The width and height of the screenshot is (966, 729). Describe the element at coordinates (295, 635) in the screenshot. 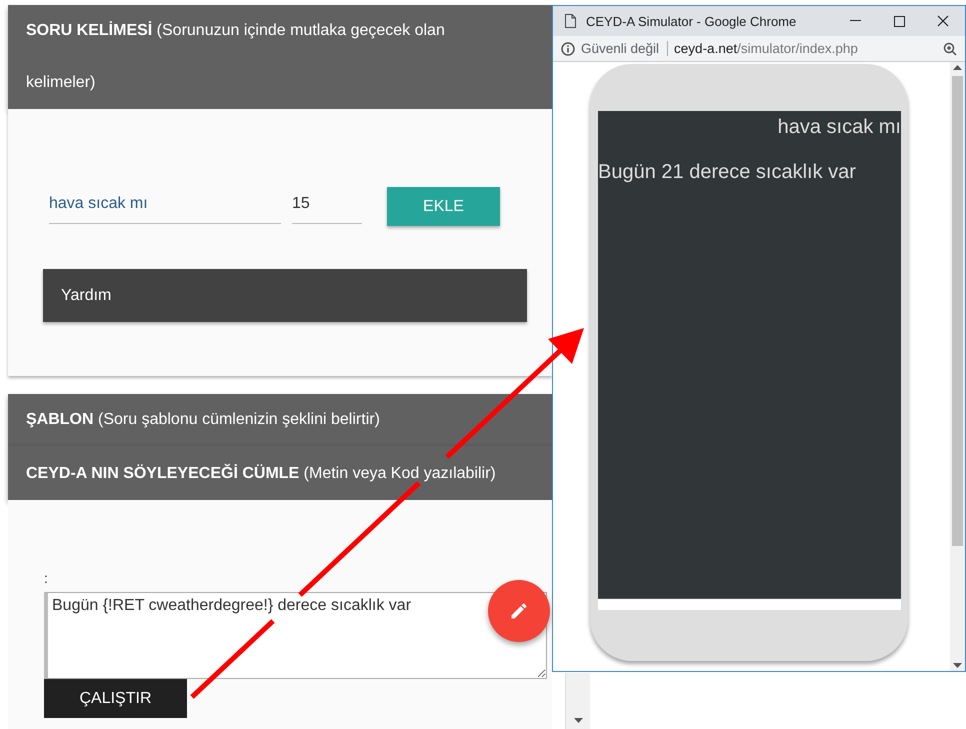

I see `sentence-textarea: Bugün {!RET cweatherdegree!} derece sıcaklık var` at that location.